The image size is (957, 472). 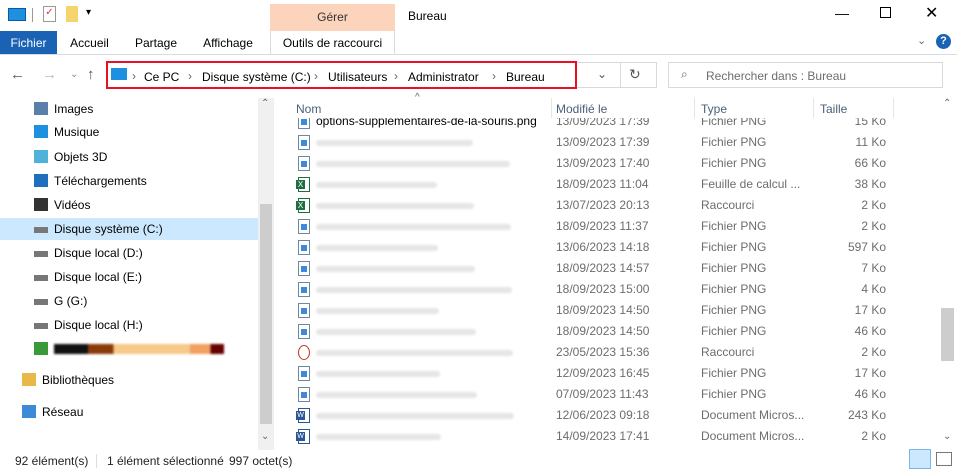 What do you see at coordinates (28, 43) in the screenshot?
I see `tab-fichier: Fichier` at bounding box center [28, 43].